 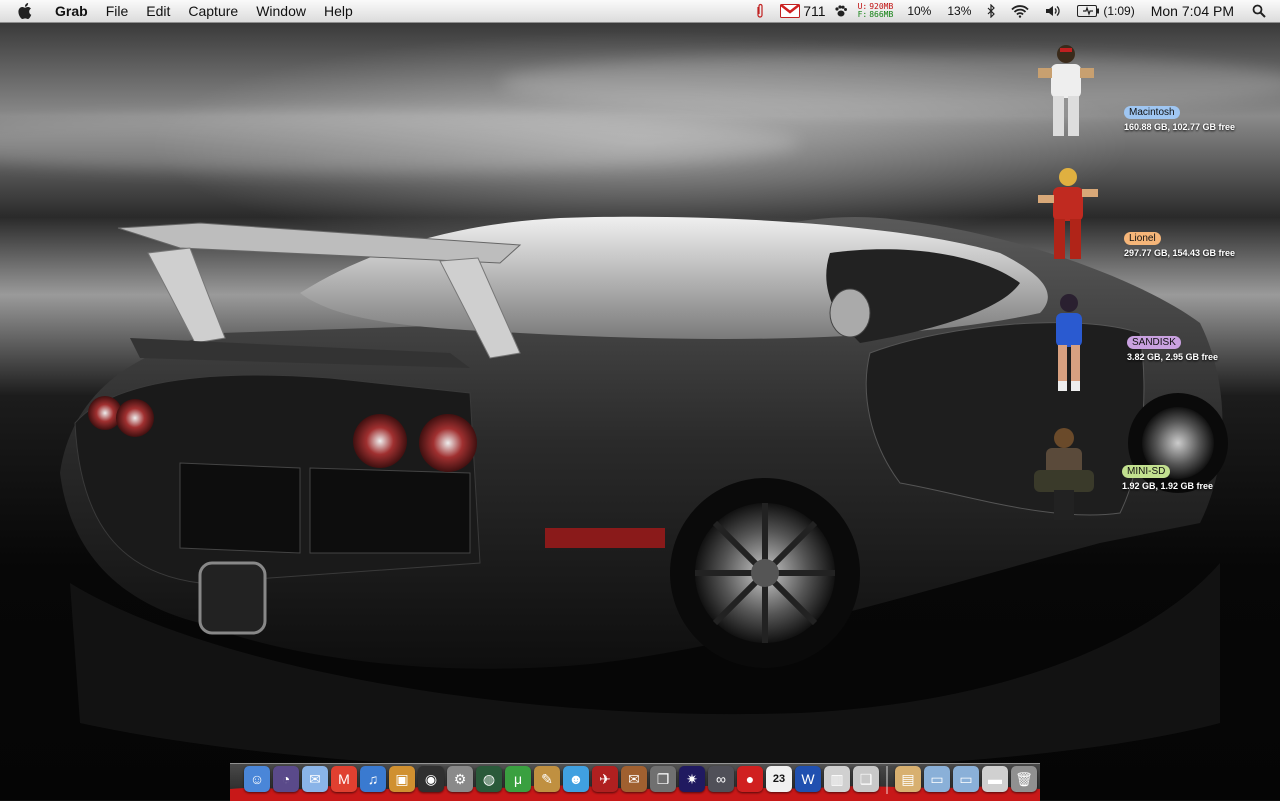 What do you see at coordinates (634, 779) in the screenshot?
I see `stamp-icon: ✉` at bounding box center [634, 779].